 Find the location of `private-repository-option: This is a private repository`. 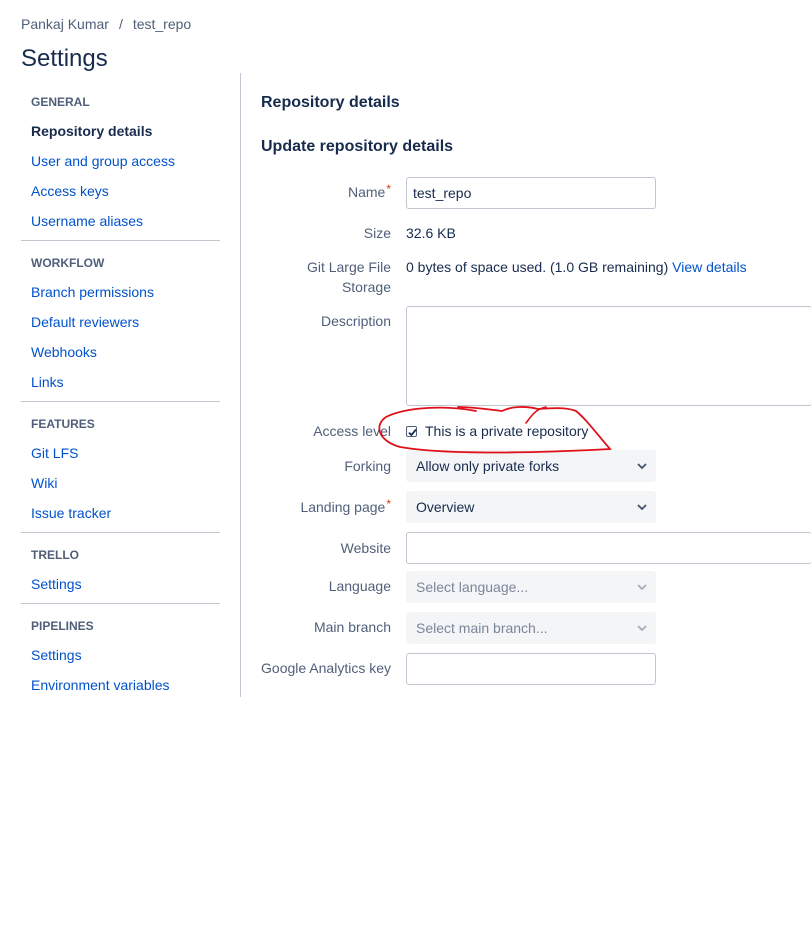

private-repository-option: This is a private repository is located at coordinates (497, 431).